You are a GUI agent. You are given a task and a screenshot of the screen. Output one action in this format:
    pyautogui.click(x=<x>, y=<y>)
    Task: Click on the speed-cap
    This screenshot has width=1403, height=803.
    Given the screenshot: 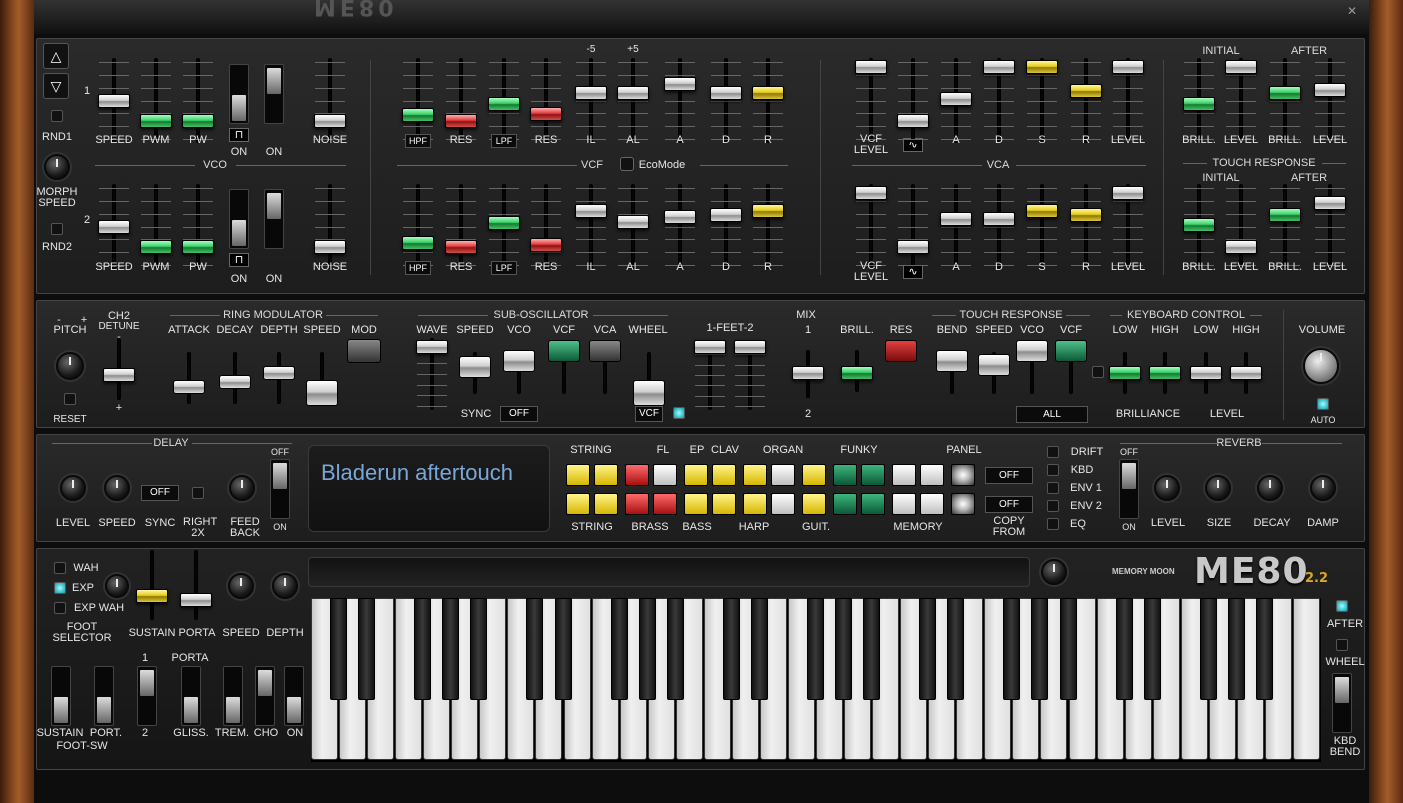 What is the action you would take?
    pyautogui.click(x=322, y=393)
    